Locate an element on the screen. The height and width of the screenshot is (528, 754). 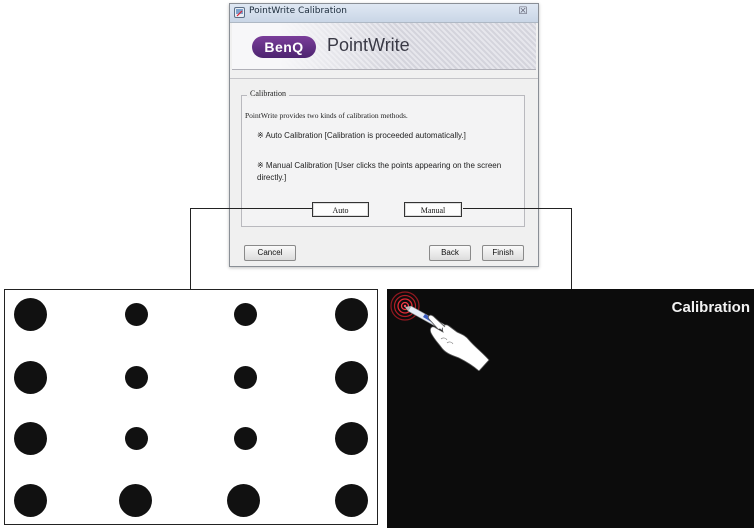
auto-connector-line-vertical is located at coordinates (190, 248).